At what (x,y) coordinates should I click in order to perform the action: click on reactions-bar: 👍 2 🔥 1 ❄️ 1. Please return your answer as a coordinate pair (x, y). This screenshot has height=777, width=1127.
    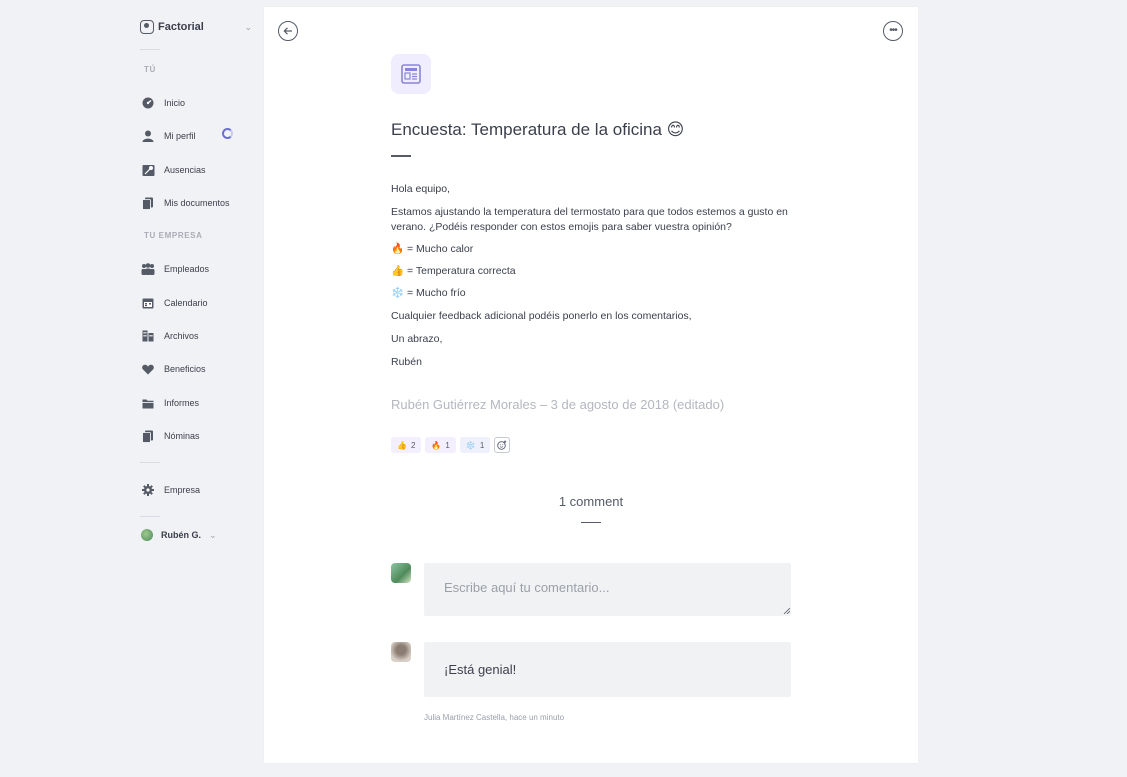
    Looking at the image, I should click on (451, 445).